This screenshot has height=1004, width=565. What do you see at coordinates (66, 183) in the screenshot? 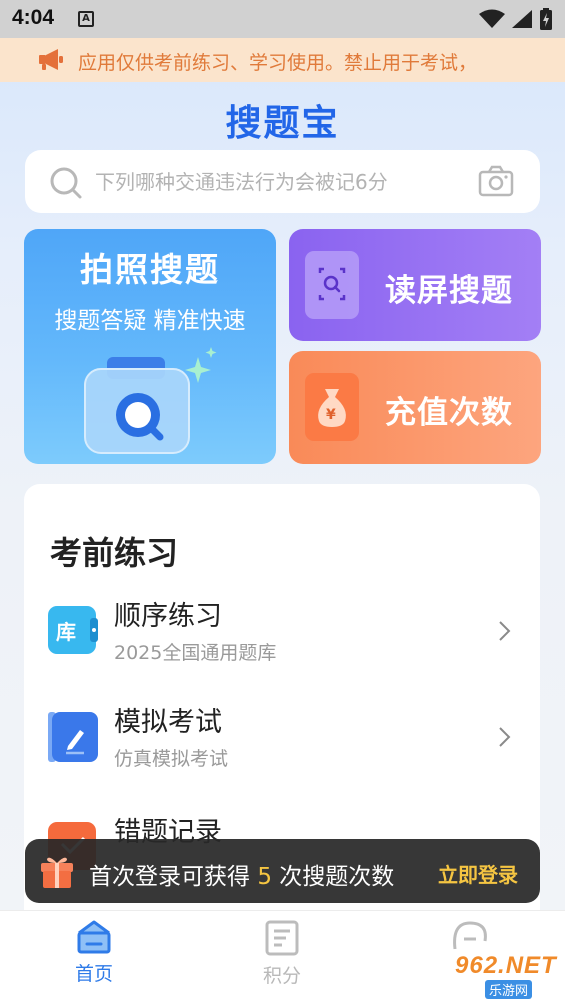
I see `search-icon` at bounding box center [66, 183].